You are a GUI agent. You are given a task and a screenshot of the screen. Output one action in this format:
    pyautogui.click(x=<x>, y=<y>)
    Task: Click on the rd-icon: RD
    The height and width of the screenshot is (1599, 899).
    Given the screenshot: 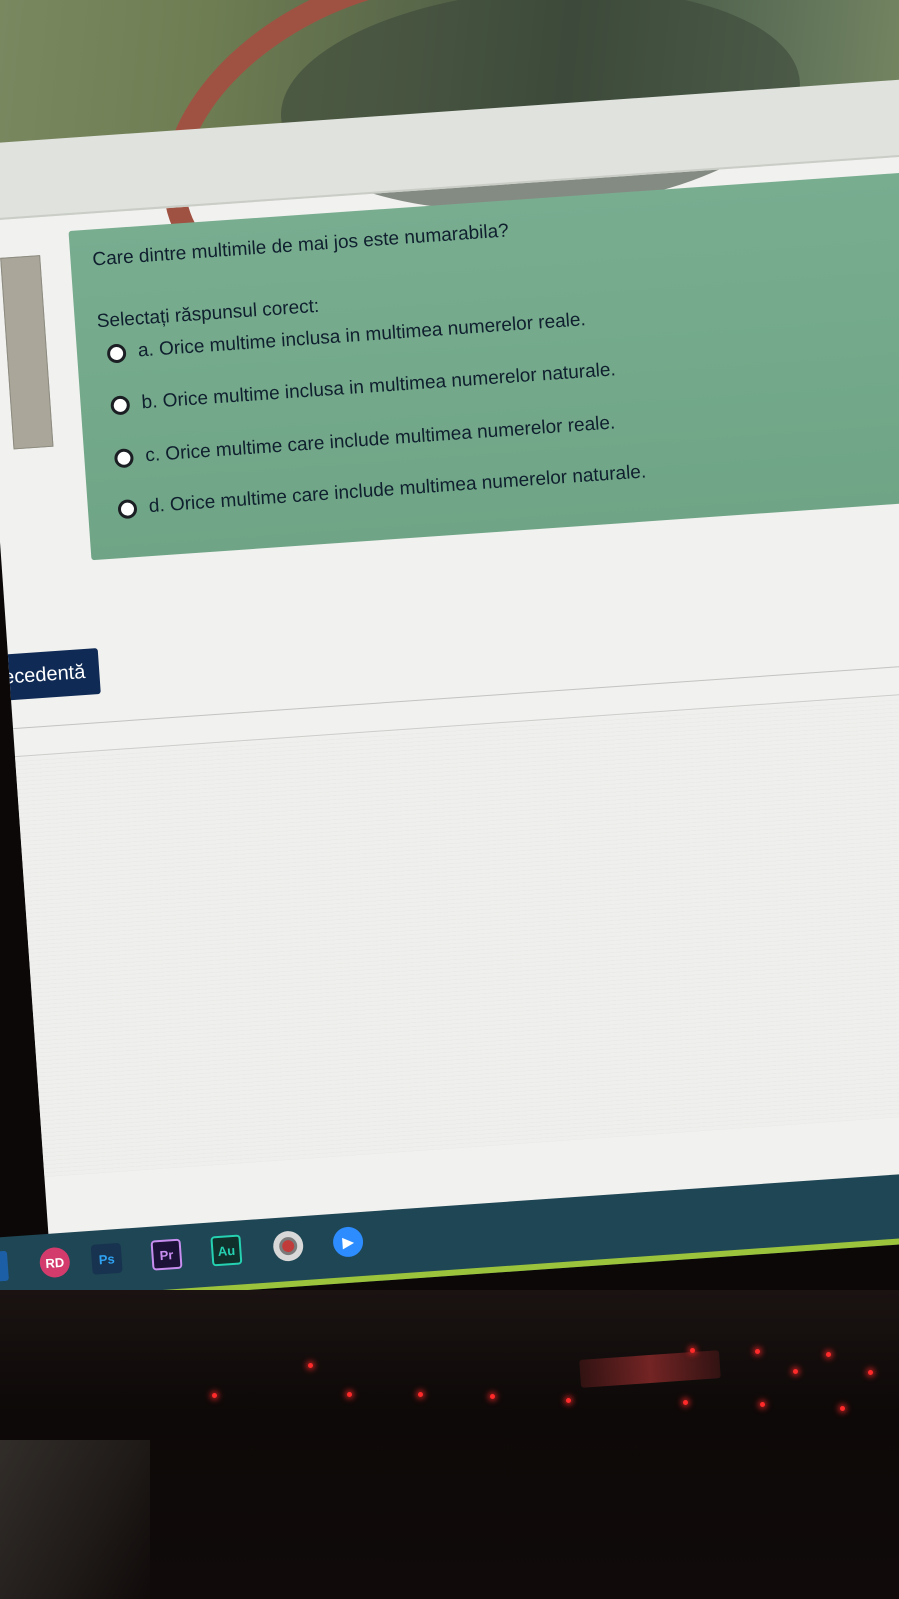 What is the action you would take?
    pyautogui.click(x=54, y=1262)
    